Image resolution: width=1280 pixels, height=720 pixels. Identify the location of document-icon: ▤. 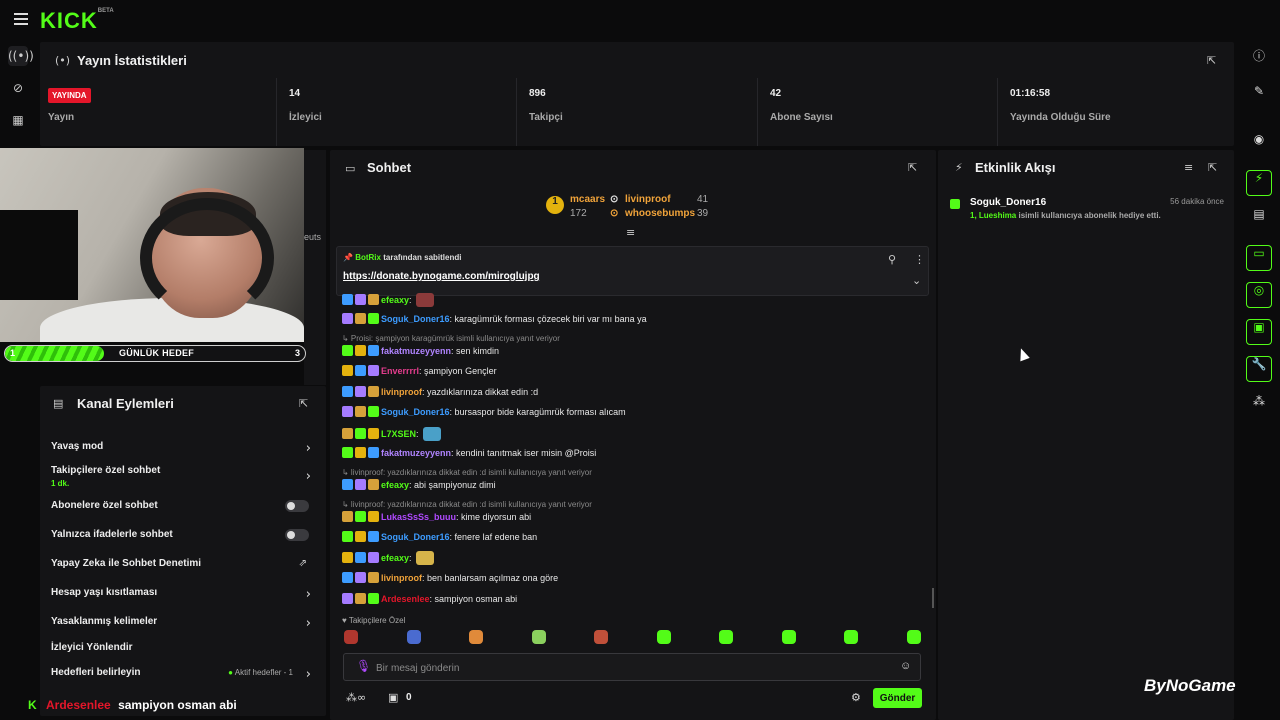
(1259, 220).